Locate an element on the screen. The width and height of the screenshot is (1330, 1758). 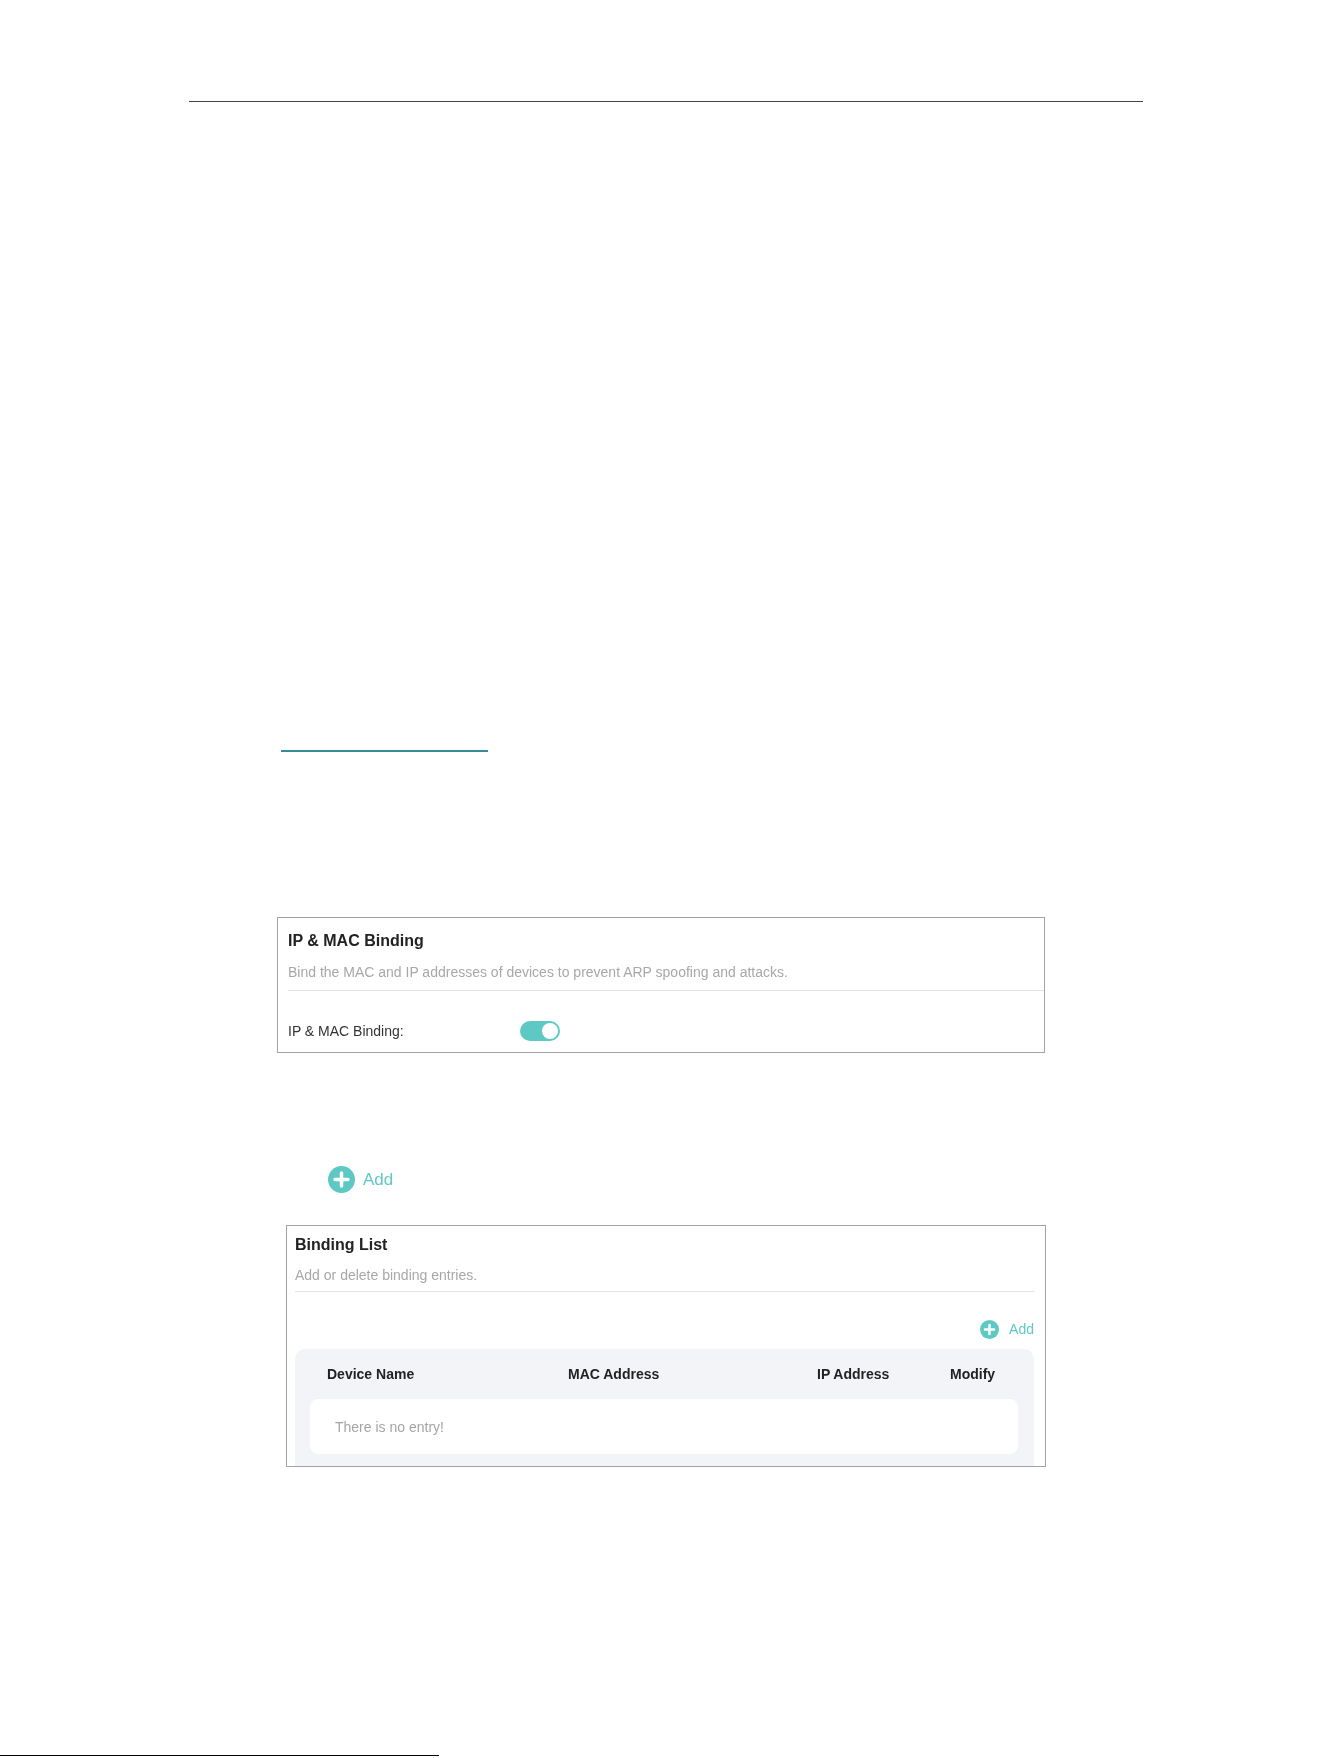
panel-description: Bind the MAC and IP addresses of devices to prevent ARP spoofing and attacks. is located at coordinates (538, 972).